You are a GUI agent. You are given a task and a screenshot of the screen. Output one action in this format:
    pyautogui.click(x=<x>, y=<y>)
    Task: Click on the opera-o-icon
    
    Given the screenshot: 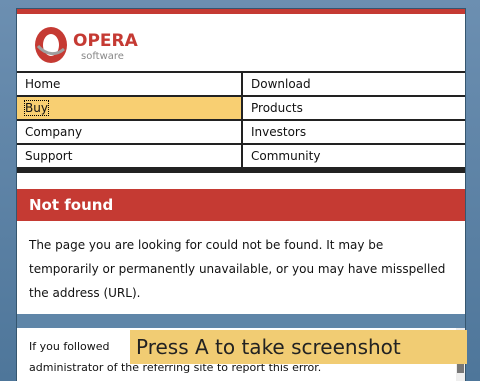 What is the action you would take?
    pyautogui.click(x=51, y=45)
    